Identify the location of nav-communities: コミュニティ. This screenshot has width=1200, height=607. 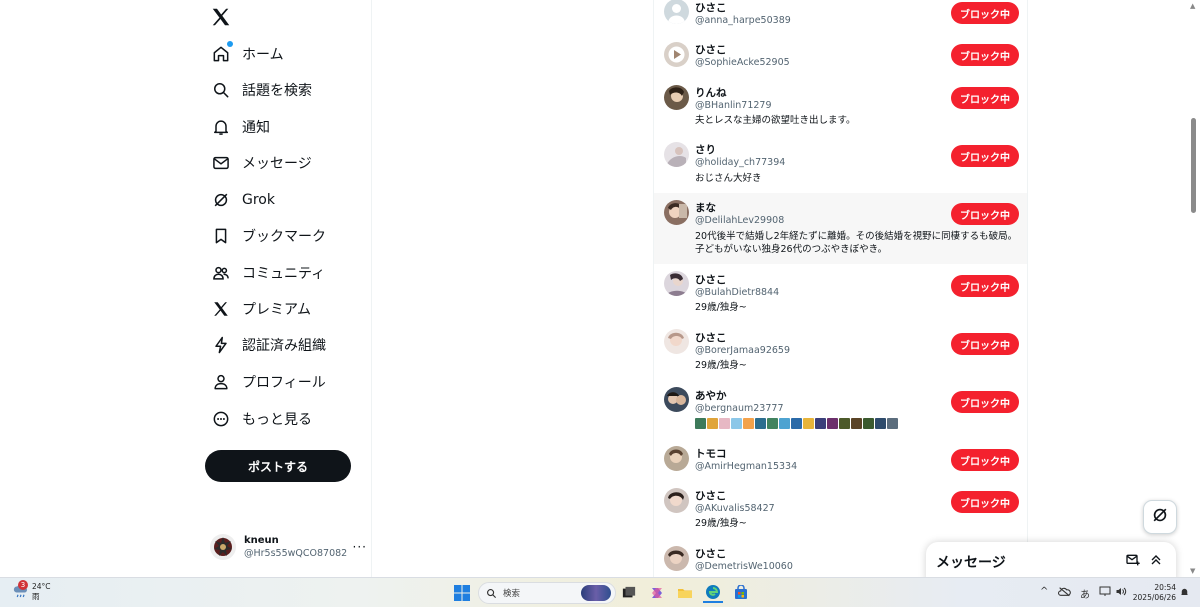
(267, 273).